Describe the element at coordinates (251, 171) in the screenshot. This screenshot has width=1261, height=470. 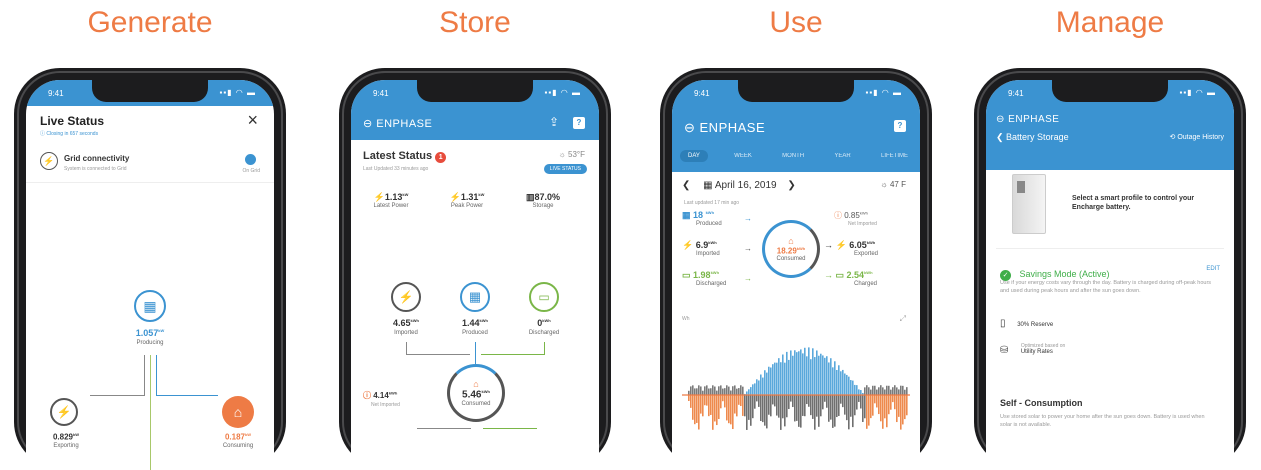
I see `grid-toggle-label: On Grid` at that location.